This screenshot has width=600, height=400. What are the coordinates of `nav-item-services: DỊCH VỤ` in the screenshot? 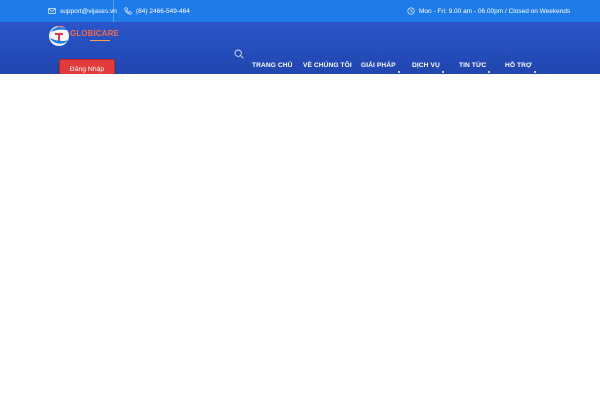 It's located at (428, 67).